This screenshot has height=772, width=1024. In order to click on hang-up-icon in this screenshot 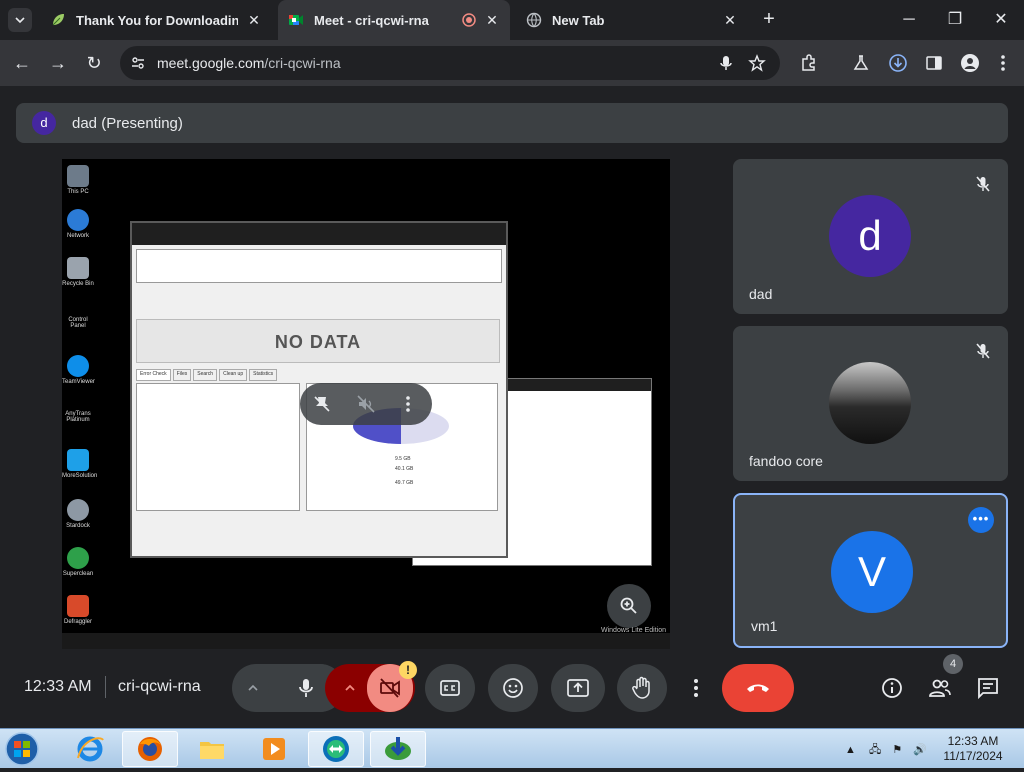, I will do `click(758, 688)`.